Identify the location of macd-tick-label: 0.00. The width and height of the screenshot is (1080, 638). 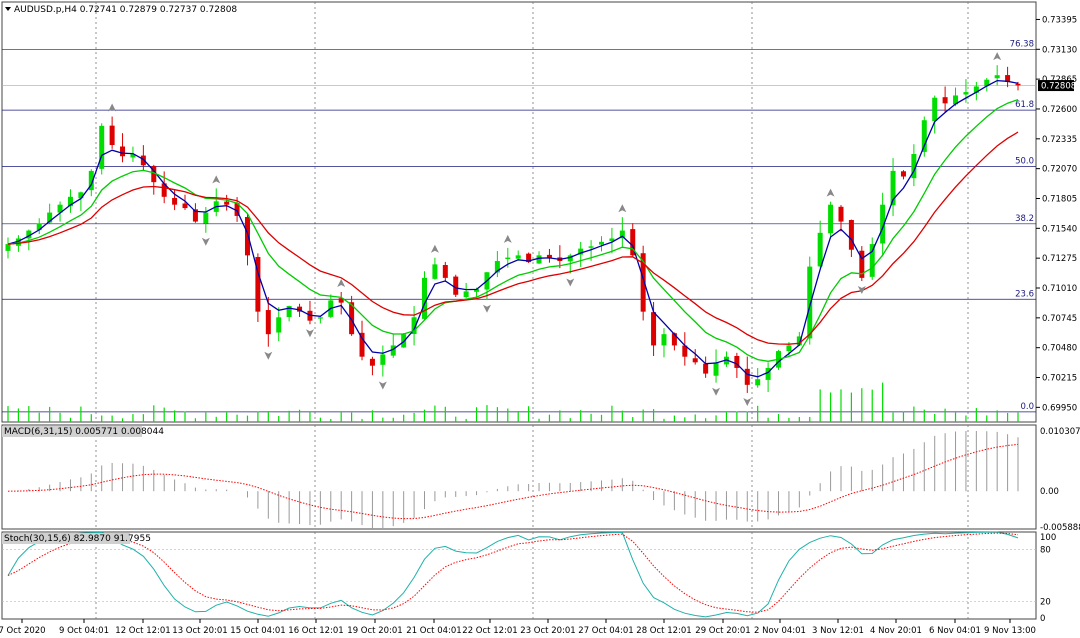
(1049, 492).